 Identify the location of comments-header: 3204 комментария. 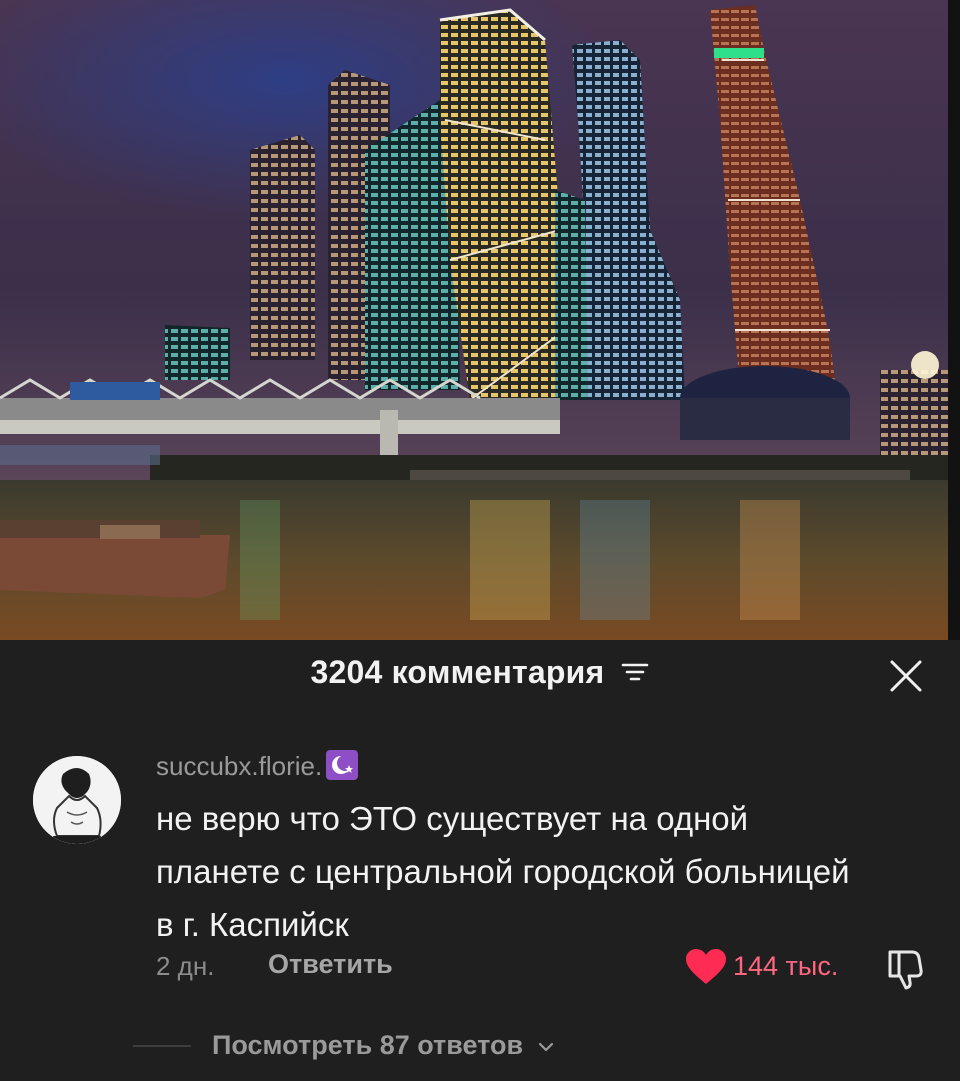
(480, 672).